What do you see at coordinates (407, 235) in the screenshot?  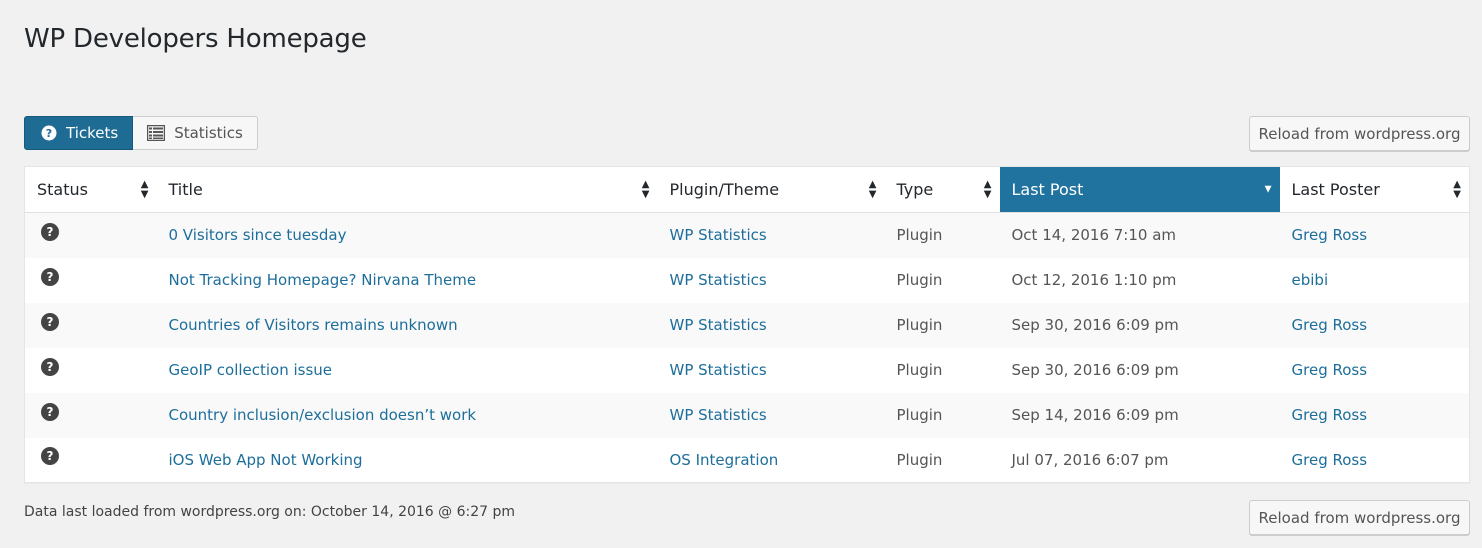 I see `title-cell: 0 Visitors since tuesday` at bounding box center [407, 235].